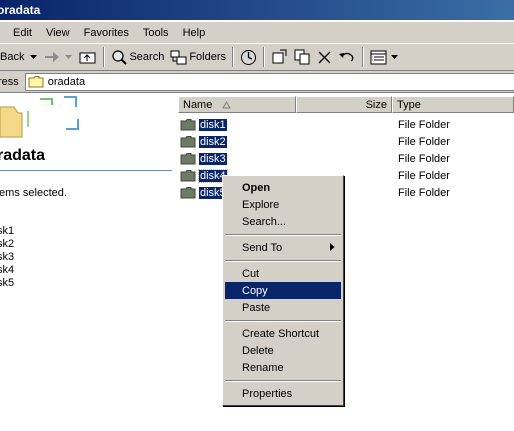 The width and height of the screenshot is (514, 431). Describe the element at coordinates (7, 283) in the screenshot. I see `list-item: sk5` at that location.